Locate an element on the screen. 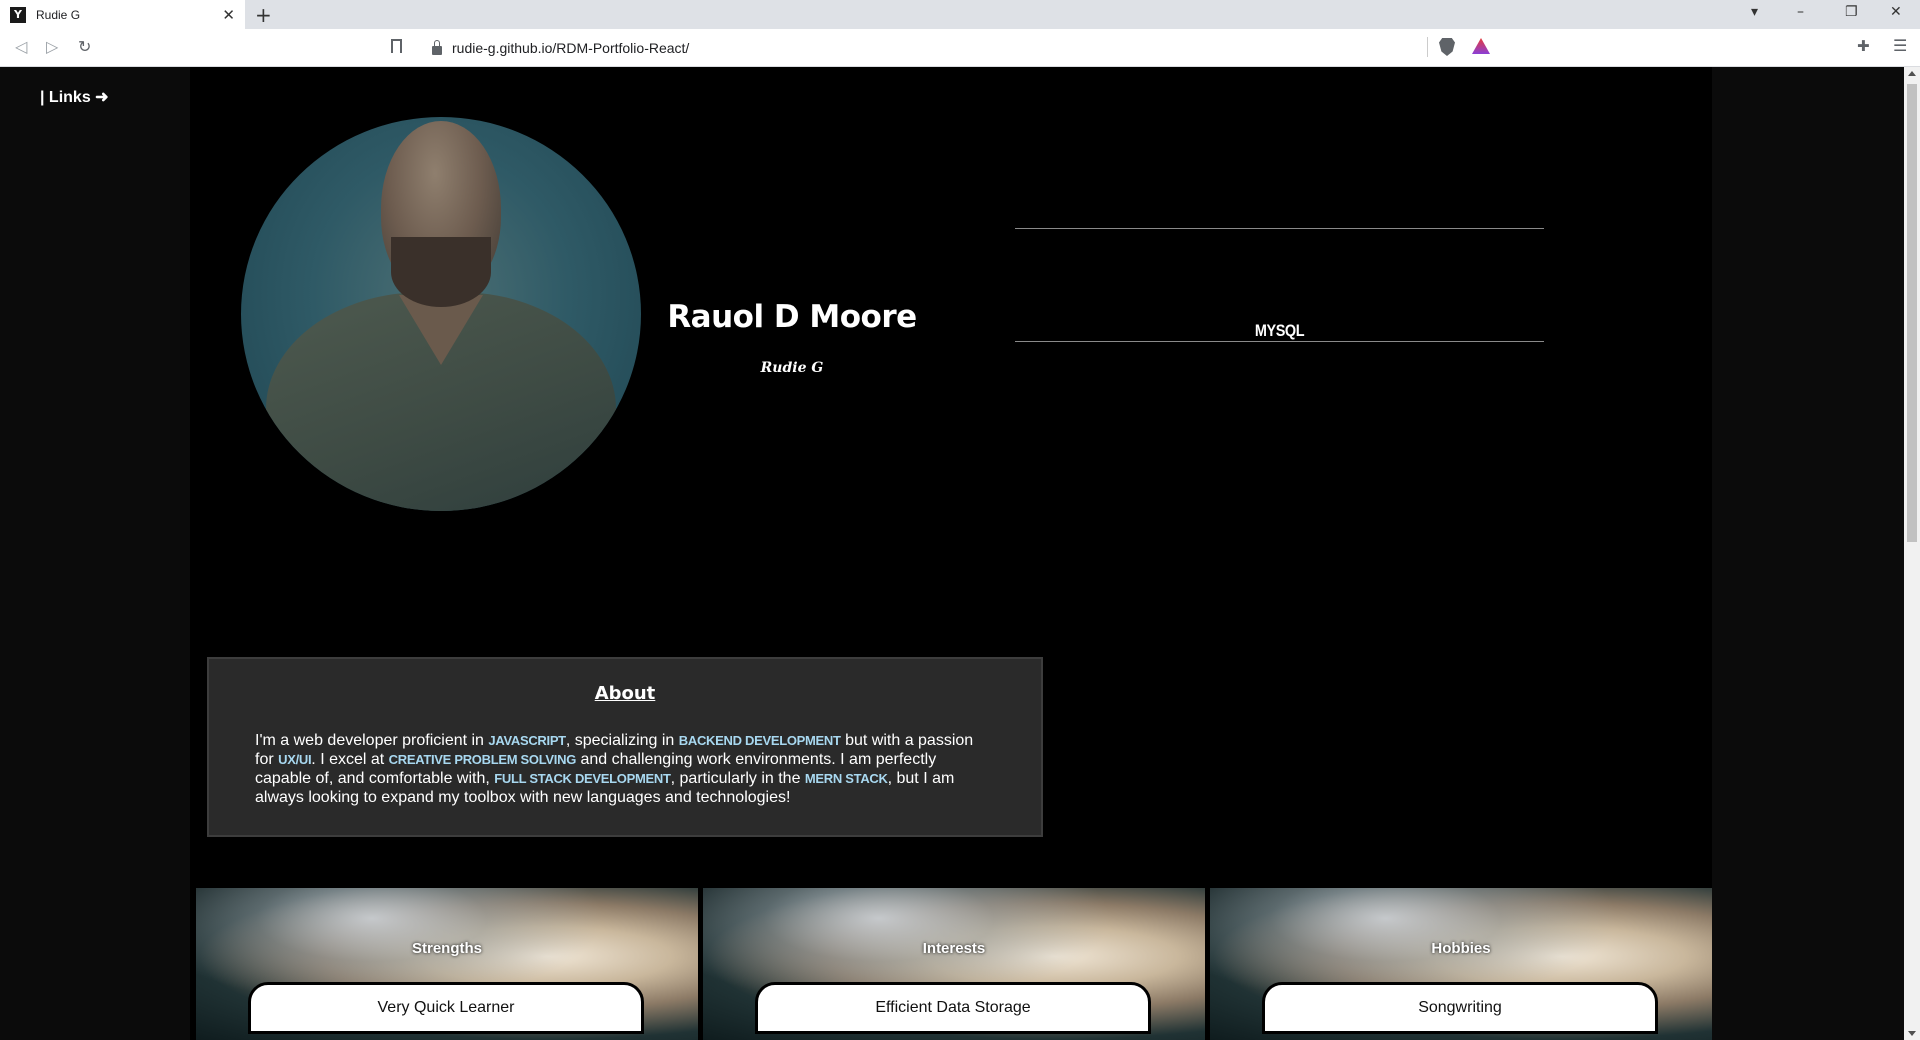 This screenshot has width=1920, height=1040. lock-icon is located at coordinates (437, 47).